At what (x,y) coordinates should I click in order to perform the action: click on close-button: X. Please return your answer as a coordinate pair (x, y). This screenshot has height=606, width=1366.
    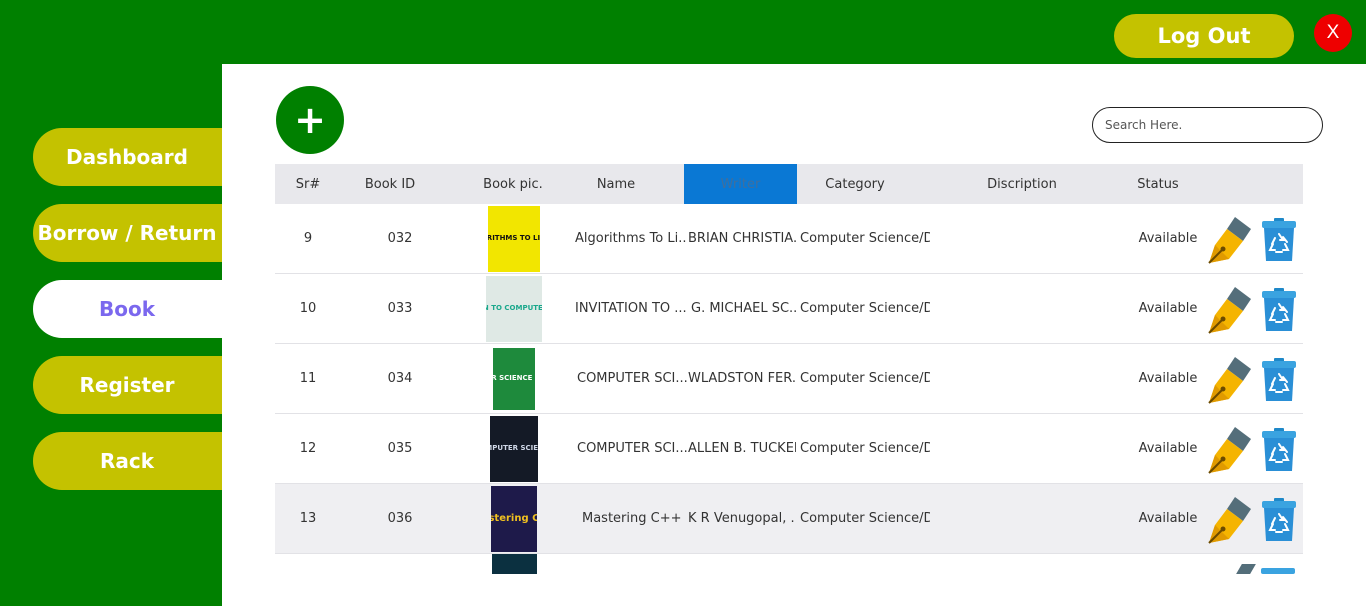
    Looking at the image, I should click on (1333, 33).